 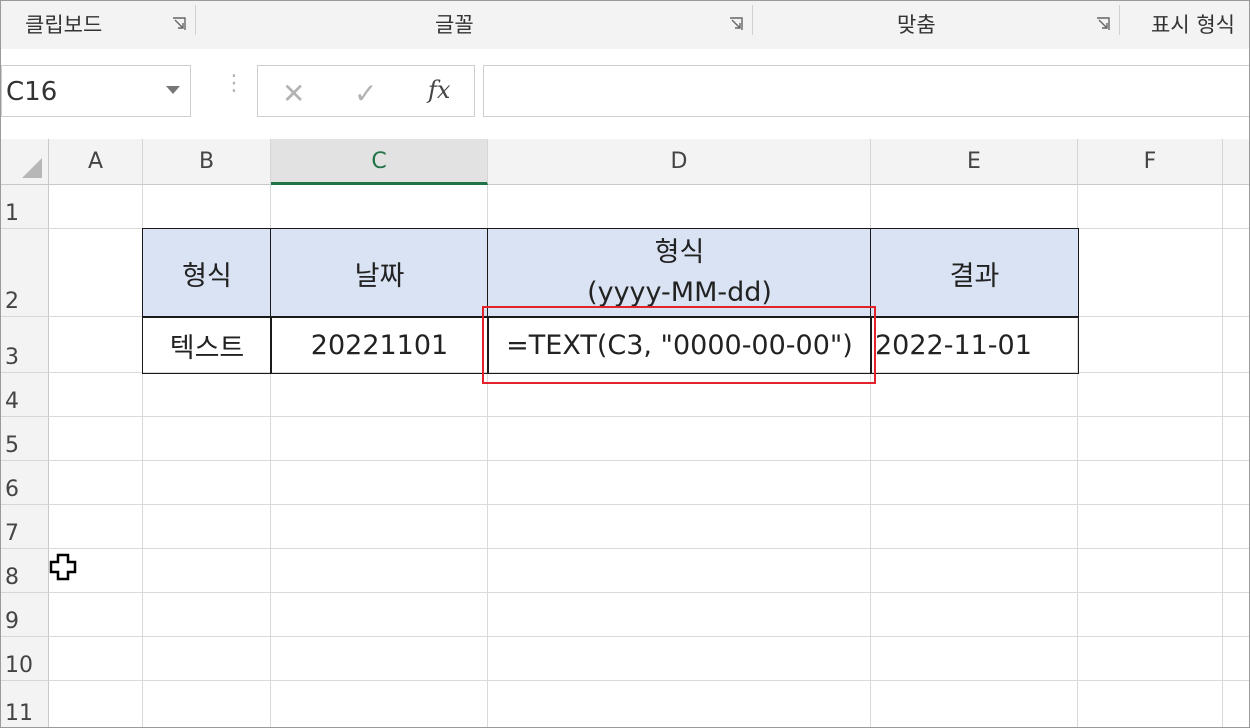 What do you see at coordinates (96, 162) in the screenshot?
I see `column-header-a: A` at bounding box center [96, 162].